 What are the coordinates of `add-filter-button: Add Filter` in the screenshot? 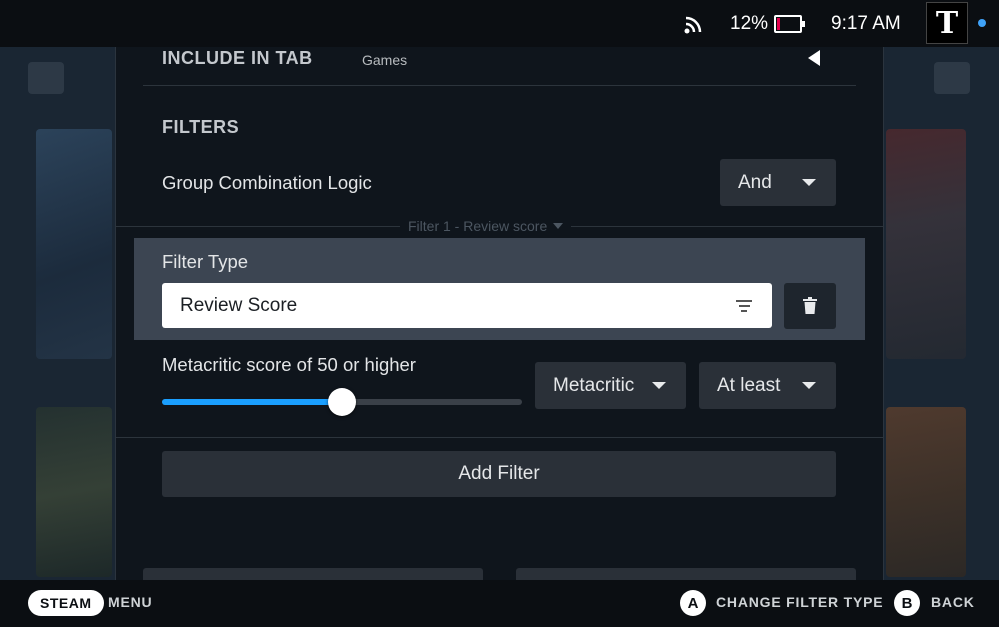 It's located at (499, 474).